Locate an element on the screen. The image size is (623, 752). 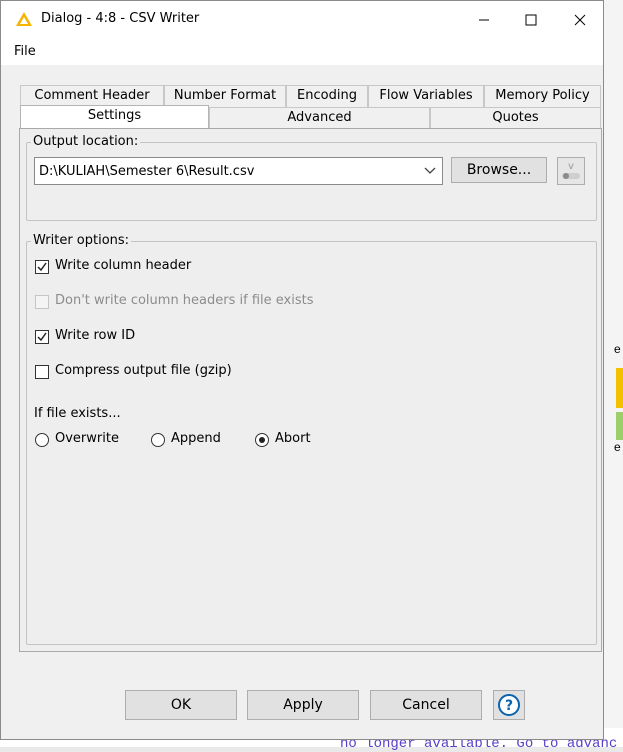
help-icon: ? is located at coordinates (509, 705).